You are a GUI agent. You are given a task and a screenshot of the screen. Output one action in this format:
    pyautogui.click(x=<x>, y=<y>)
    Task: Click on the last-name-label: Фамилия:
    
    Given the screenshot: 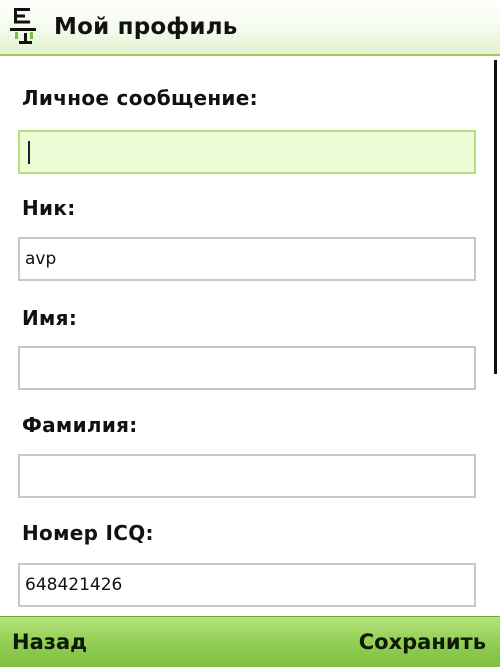 What is the action you would take?
    pyautogui.click(x=80, y=425)
    